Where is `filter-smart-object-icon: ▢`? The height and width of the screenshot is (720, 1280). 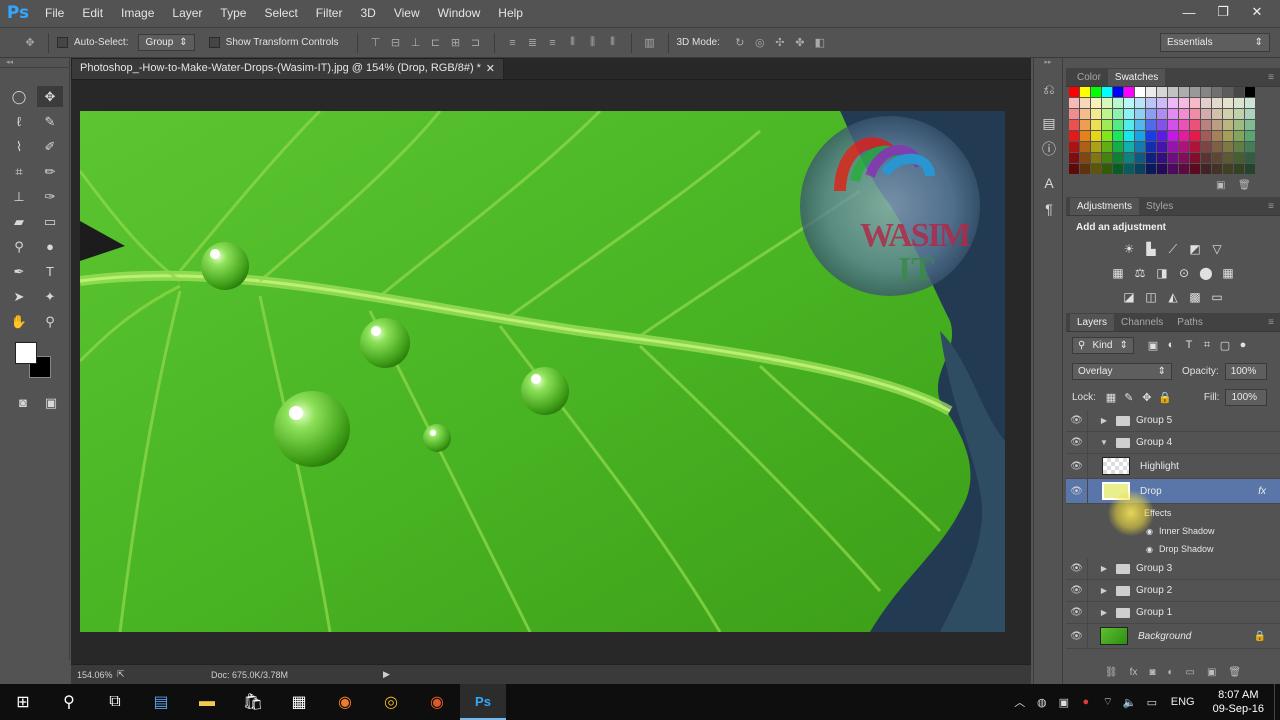
filter-smart-object-icon: ▢ is located at coordinates (1225, 345).